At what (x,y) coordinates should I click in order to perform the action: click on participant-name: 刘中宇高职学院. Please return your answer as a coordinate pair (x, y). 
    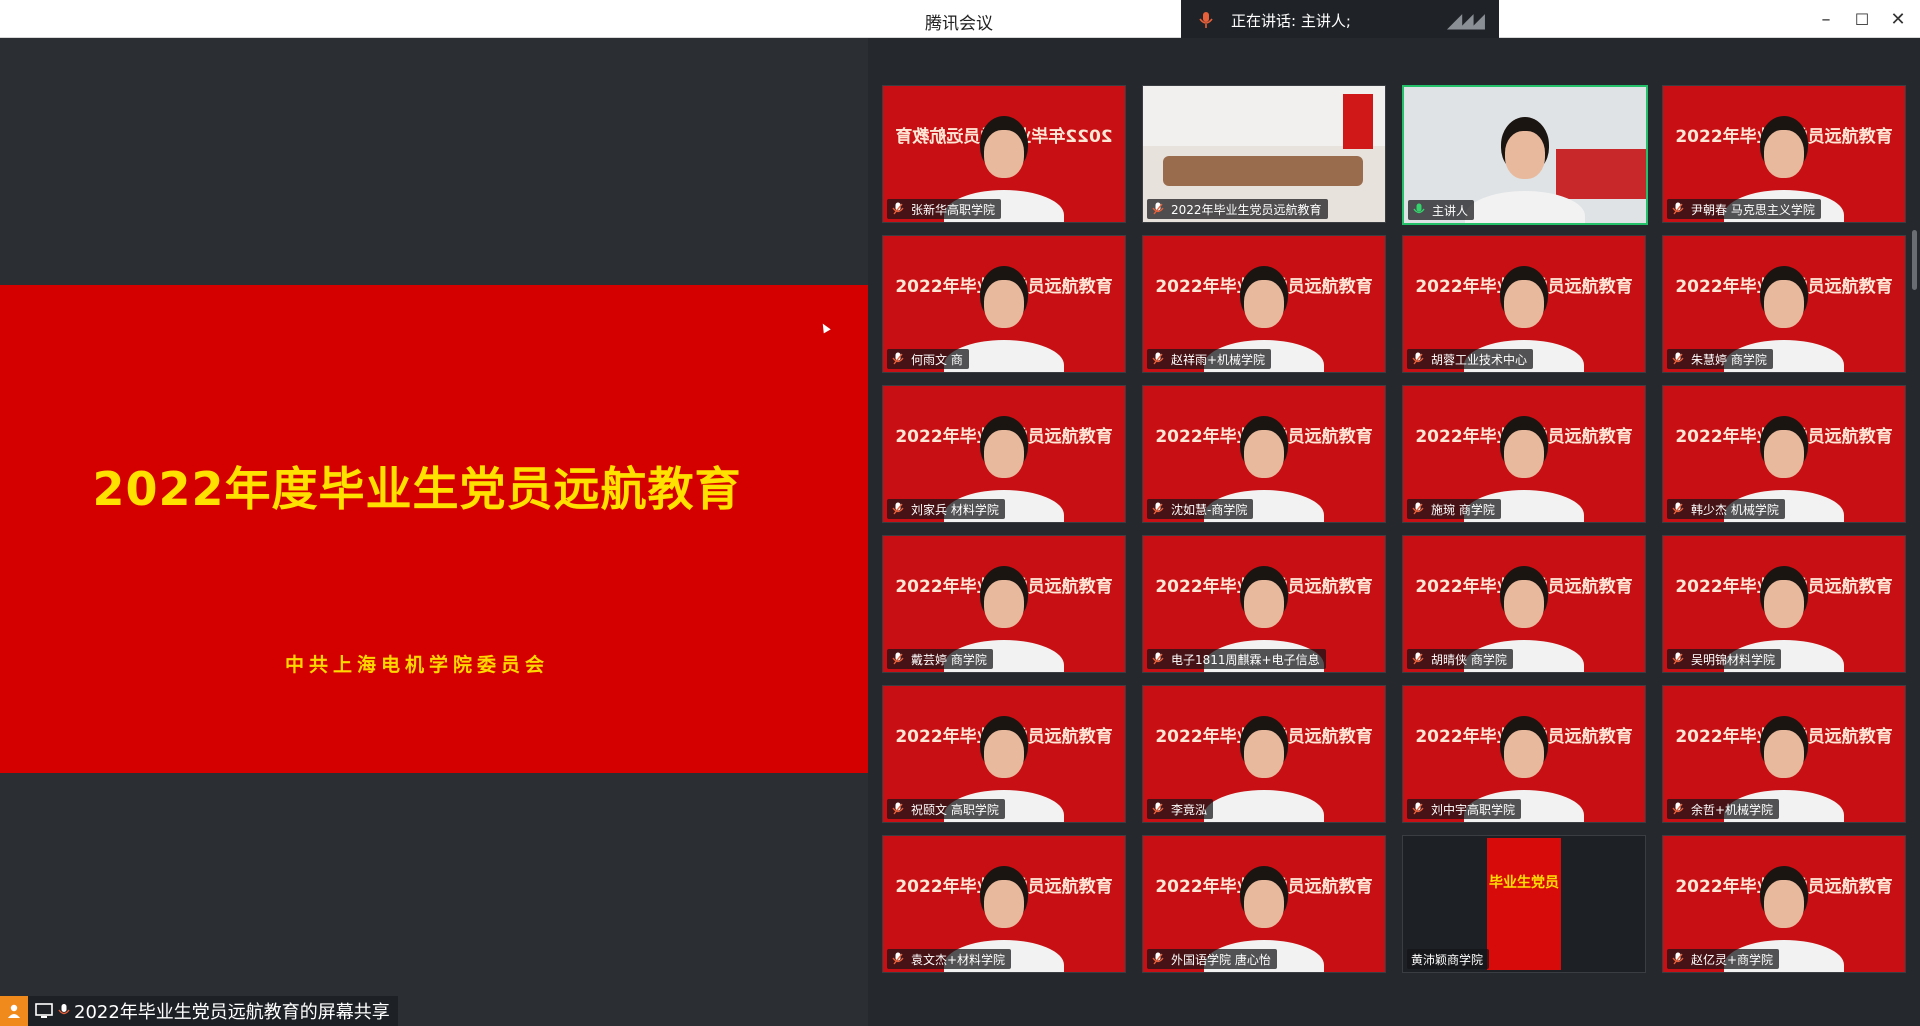
    Looking at the image, I should click on (1473, 809).